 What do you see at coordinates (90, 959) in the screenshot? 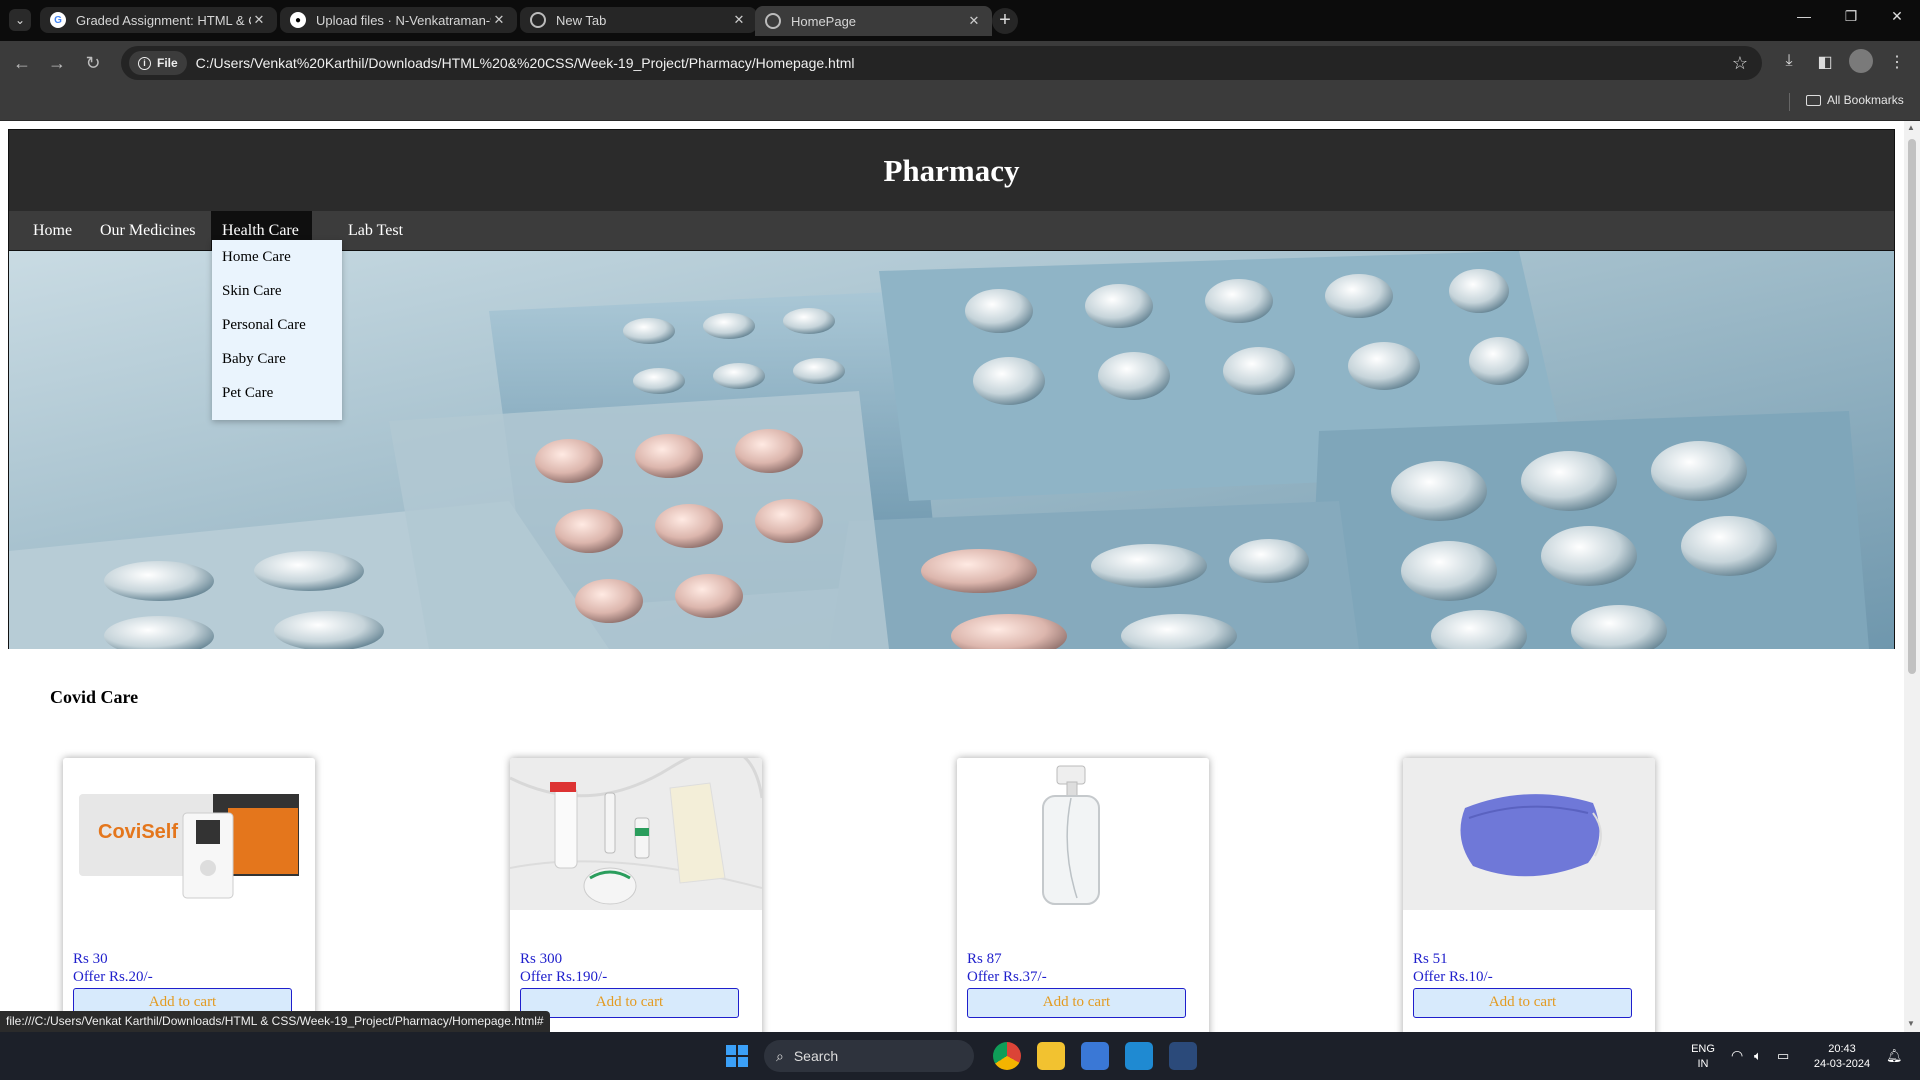
I see `price-text: Rs 30` at bounding box center [90, 959].